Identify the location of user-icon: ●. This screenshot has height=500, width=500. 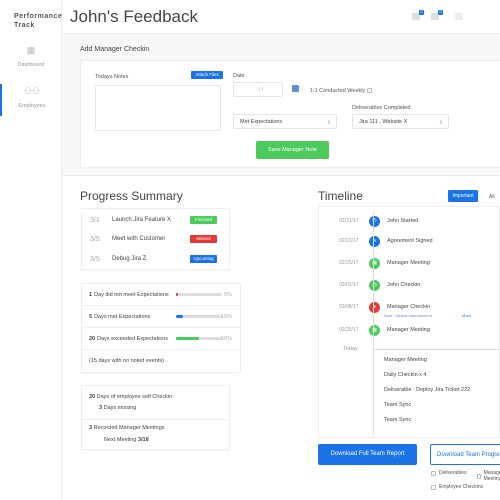
(374, 307).